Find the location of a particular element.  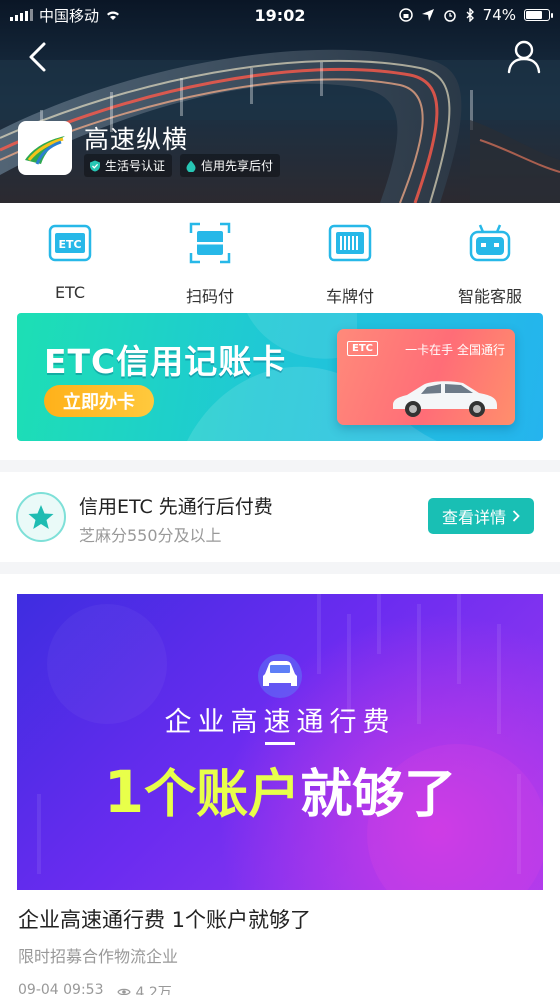

article-views: 4.2万 is located at coordinates (144, 988).